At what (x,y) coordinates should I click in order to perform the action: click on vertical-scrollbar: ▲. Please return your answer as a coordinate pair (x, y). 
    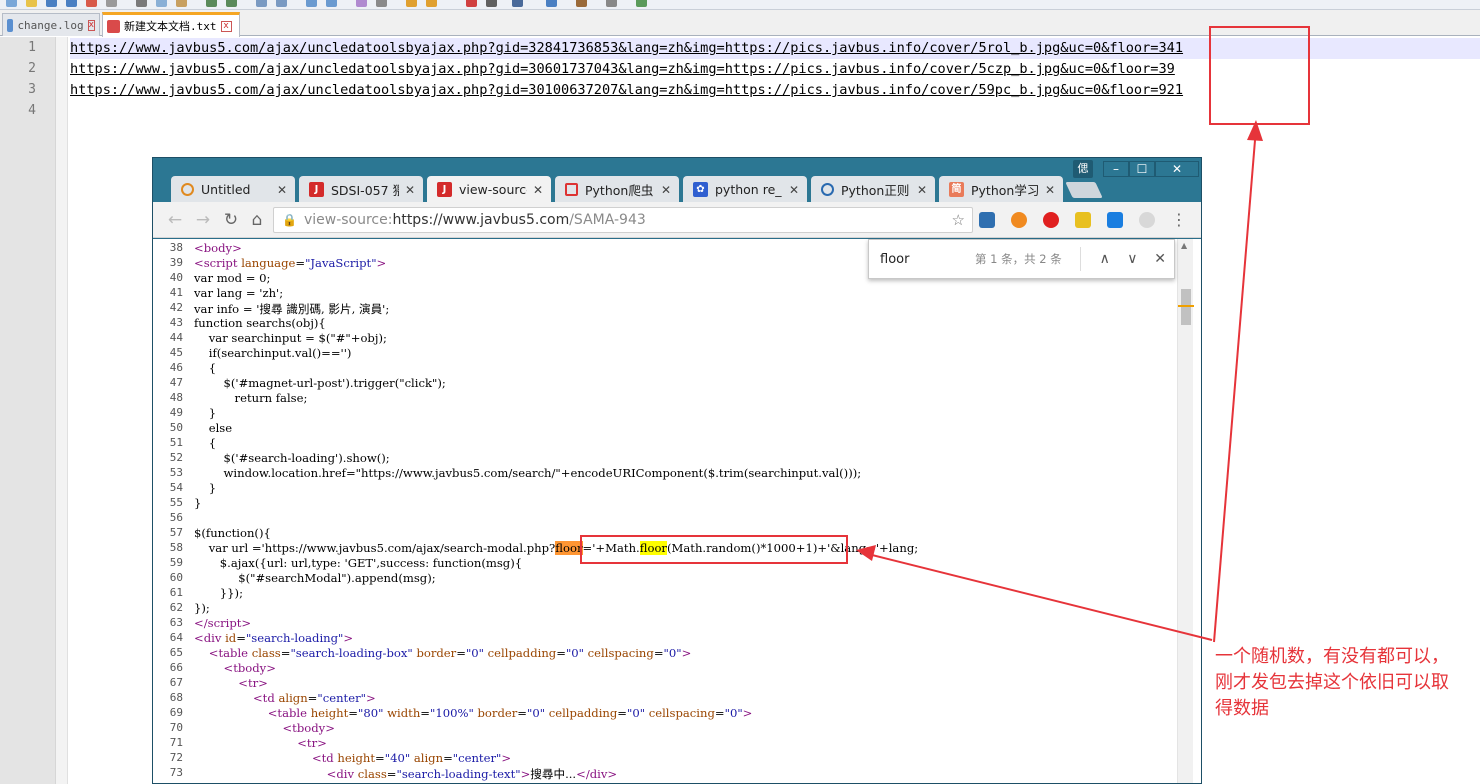
    Looking at the image, I should click on (1185, 511).